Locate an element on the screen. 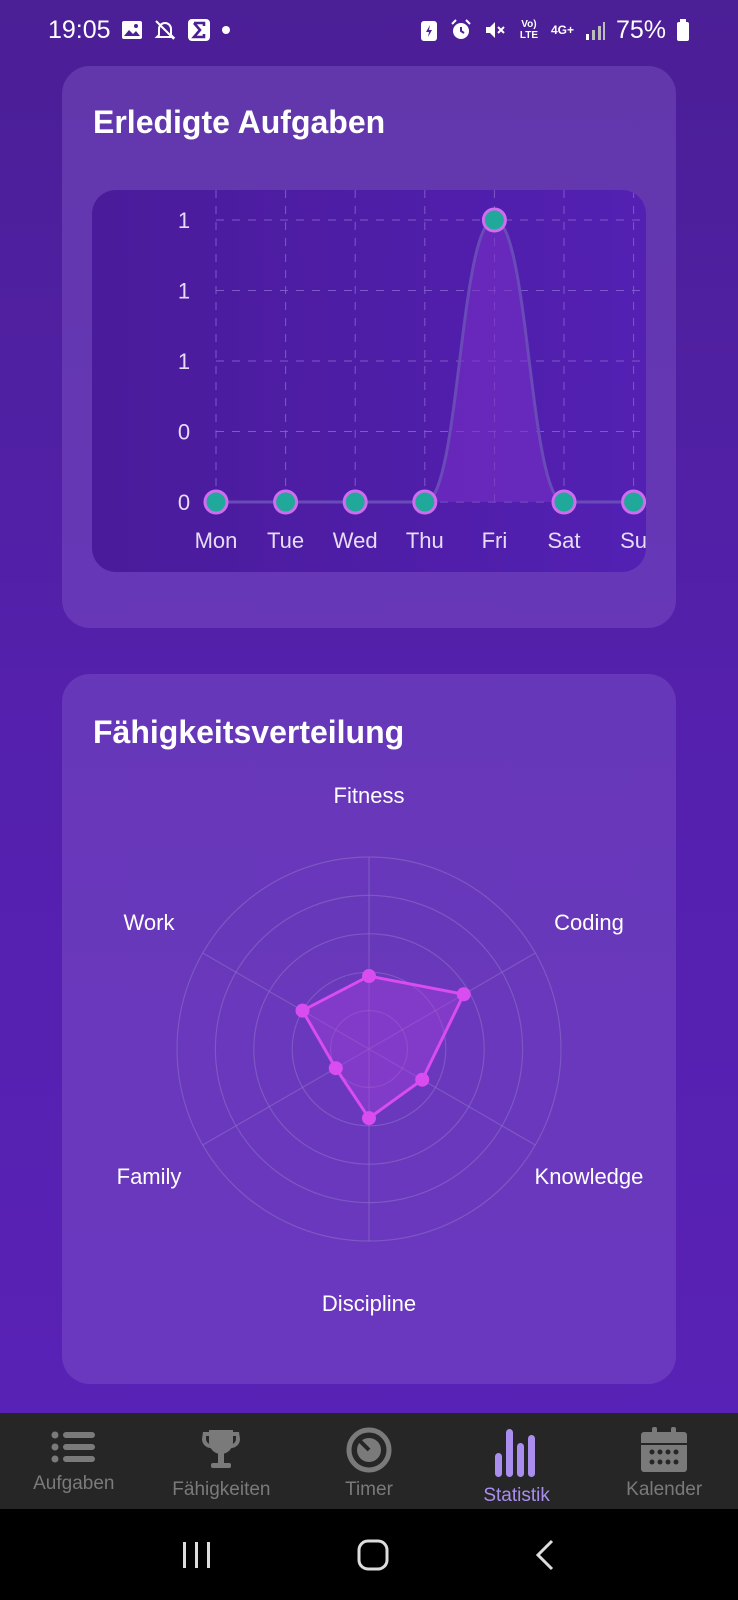 The image size is (738, 1600). radar-point-knowledge is located at coordinates (422, 1079).